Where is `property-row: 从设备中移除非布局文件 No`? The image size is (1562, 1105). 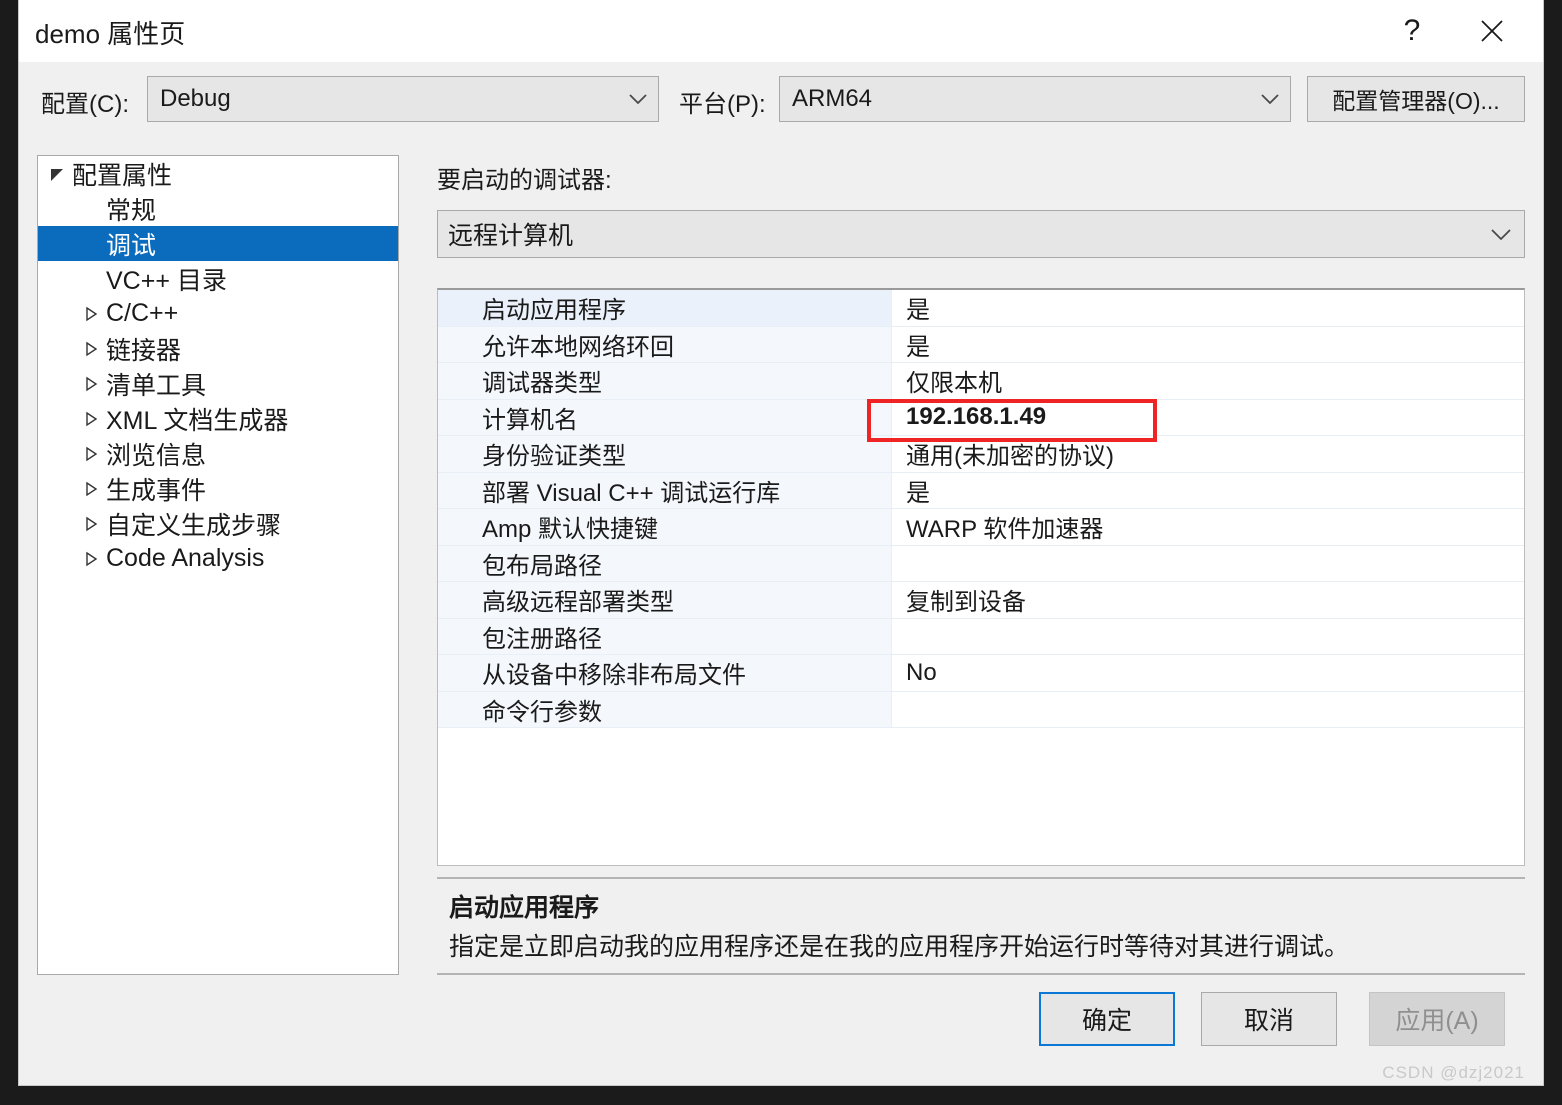
property-row: 从设备中移除非布局文件 No is located at coordinates (981, 673).